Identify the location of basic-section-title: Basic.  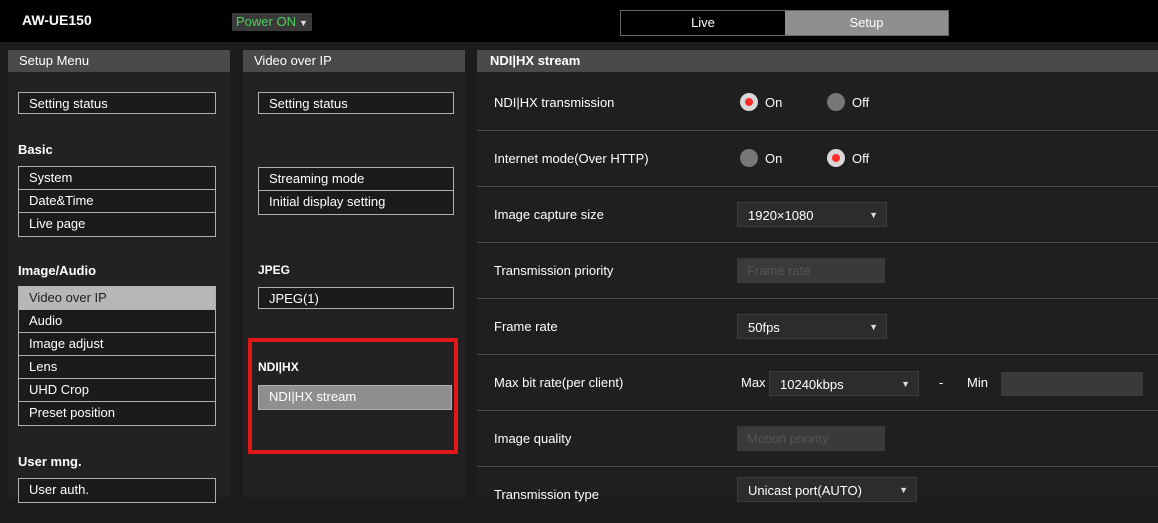
(35, 149).